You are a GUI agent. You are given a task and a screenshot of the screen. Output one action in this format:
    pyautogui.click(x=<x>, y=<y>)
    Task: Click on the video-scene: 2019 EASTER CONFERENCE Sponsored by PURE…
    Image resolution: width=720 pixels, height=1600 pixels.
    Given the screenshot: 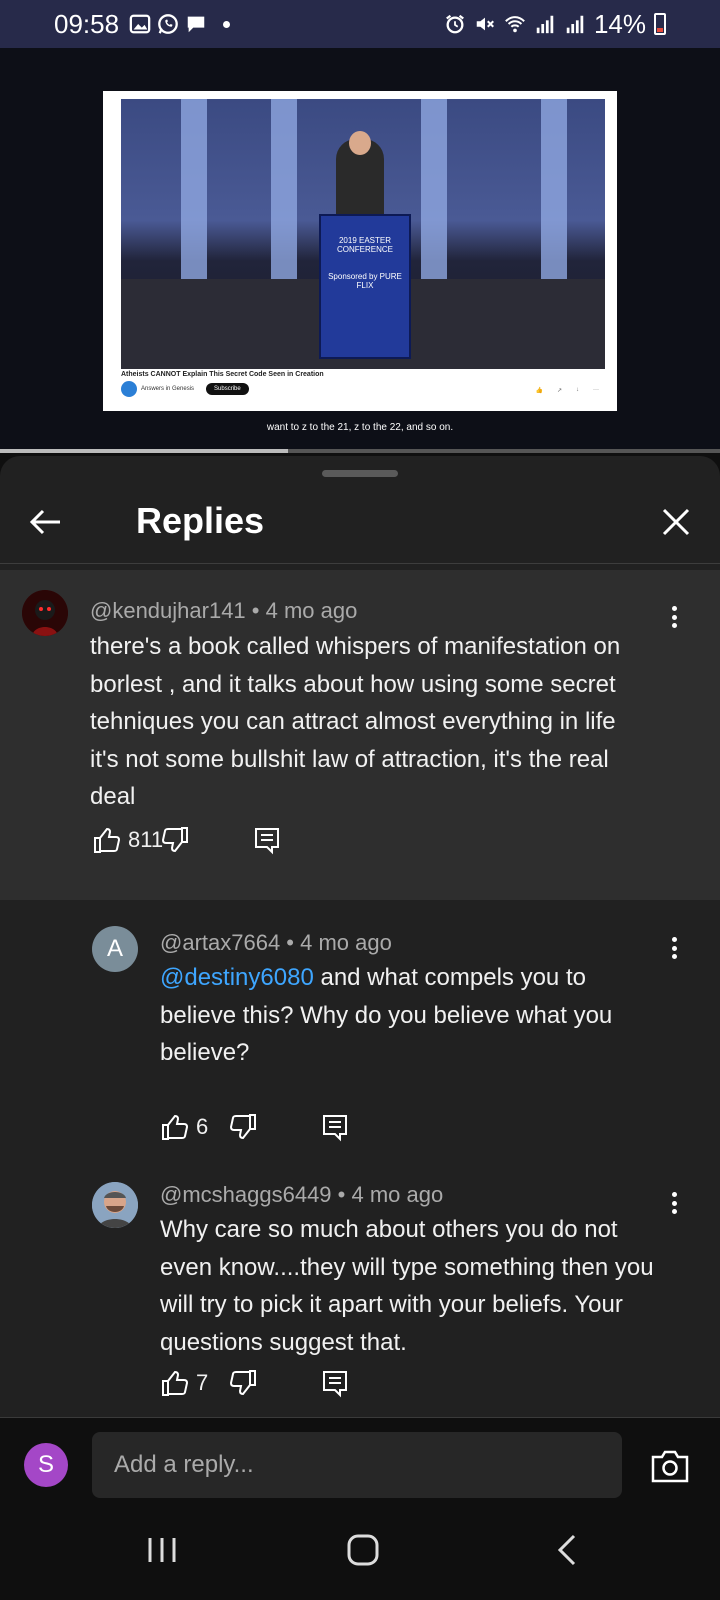 What is the action you would take?
    pyautogui.click(x=363, y=234)
    